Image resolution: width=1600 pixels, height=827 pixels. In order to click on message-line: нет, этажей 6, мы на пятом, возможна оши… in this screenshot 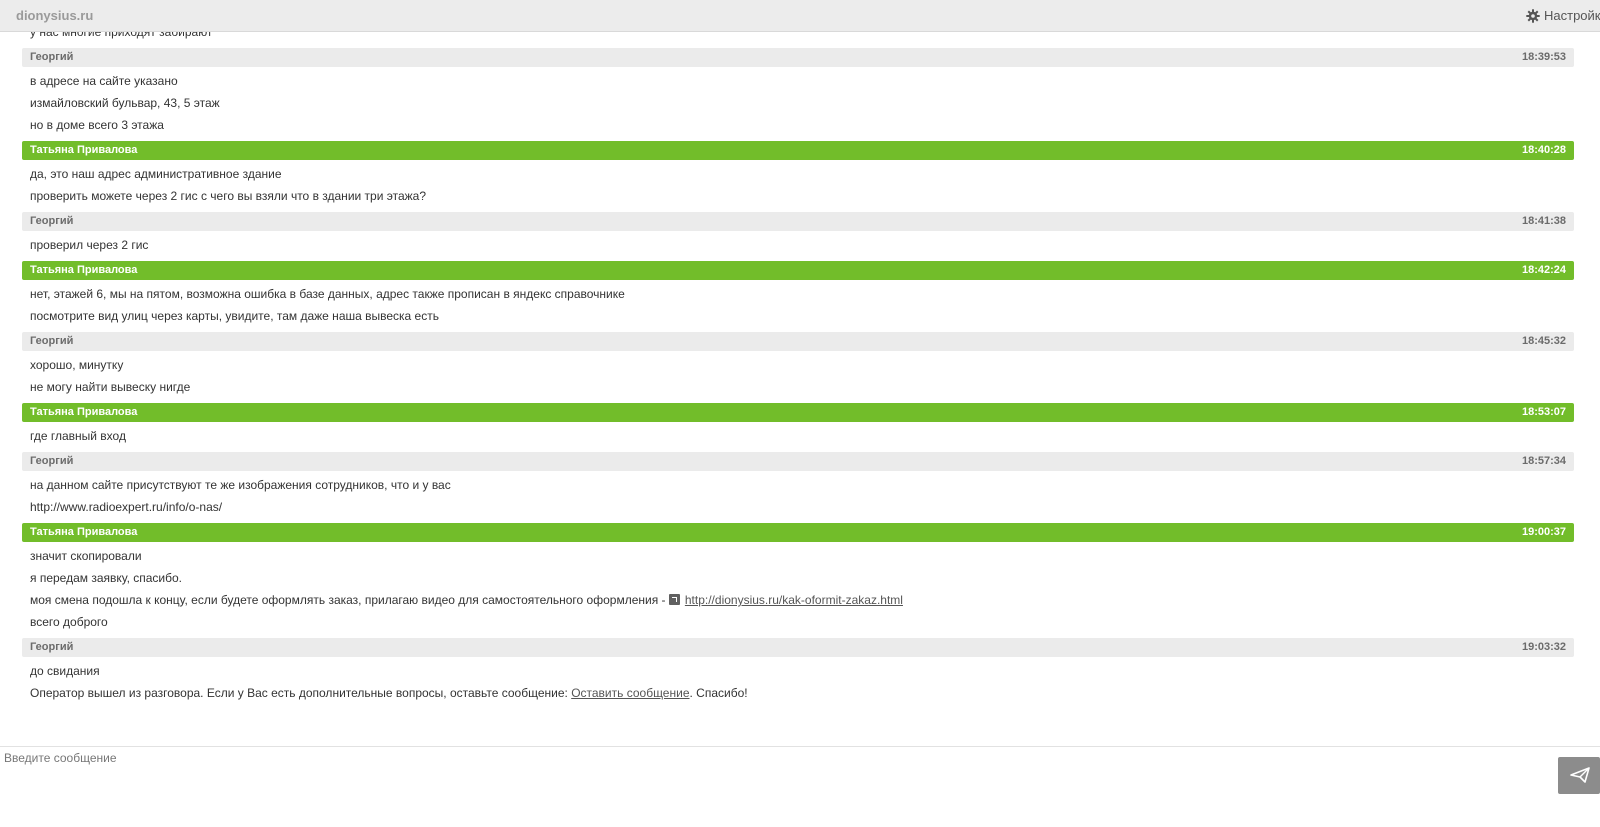, I will do `click(798, 294)`.